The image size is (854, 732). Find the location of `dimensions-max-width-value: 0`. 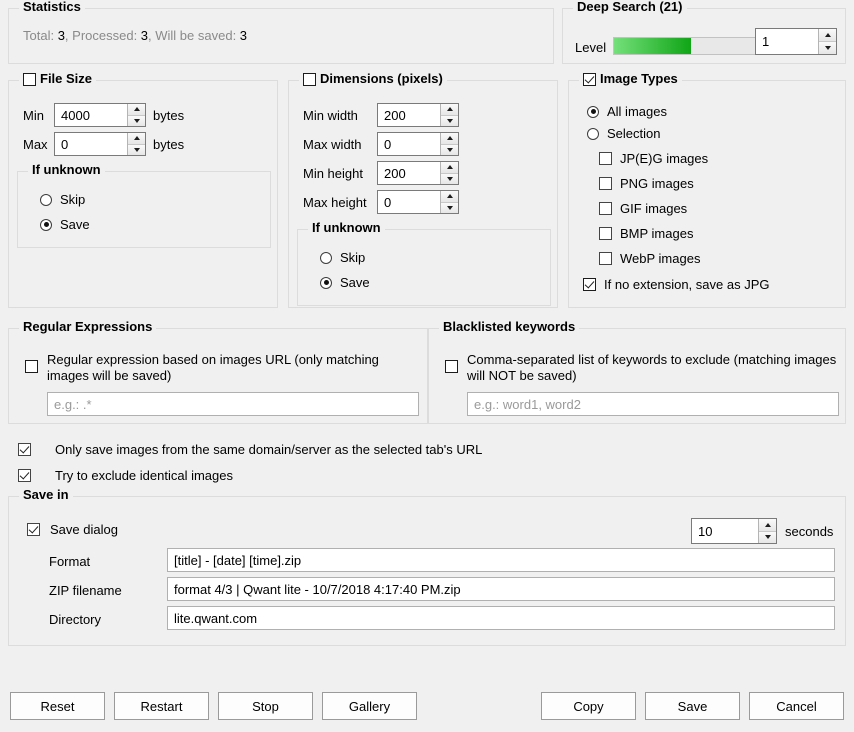

dimensions-max-width-value: 0 is located at coordinates (409, 144).